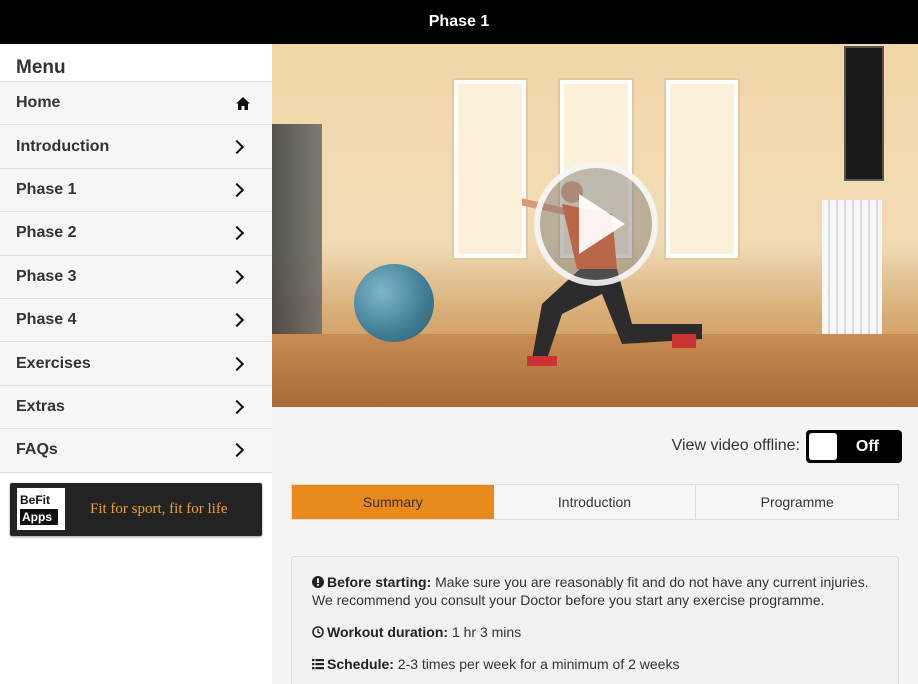  What do you see at coordinates (602, 224) in the screenshot?
I see `play-icon` at bounding box center [602, 224].